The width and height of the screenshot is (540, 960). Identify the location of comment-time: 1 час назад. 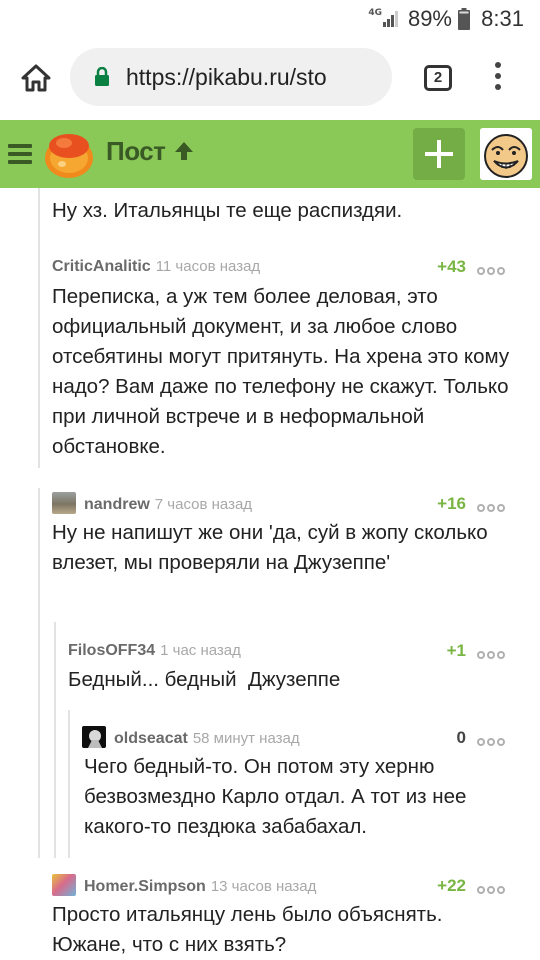
(200, 650).